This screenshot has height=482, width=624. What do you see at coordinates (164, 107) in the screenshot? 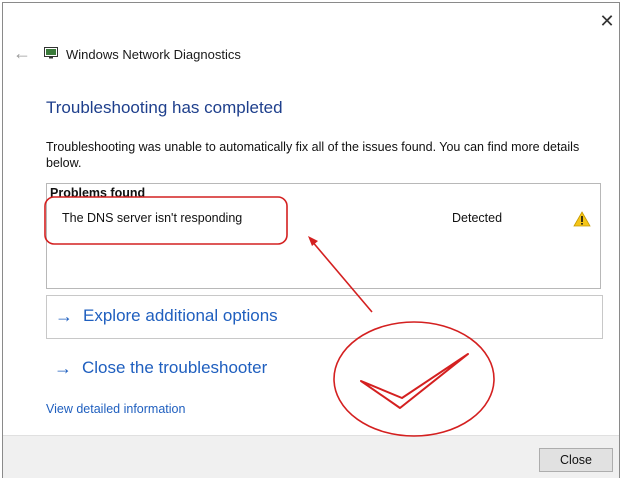
I see `page-title: Troubleshooting has completed` at bounding box center [164, 107].